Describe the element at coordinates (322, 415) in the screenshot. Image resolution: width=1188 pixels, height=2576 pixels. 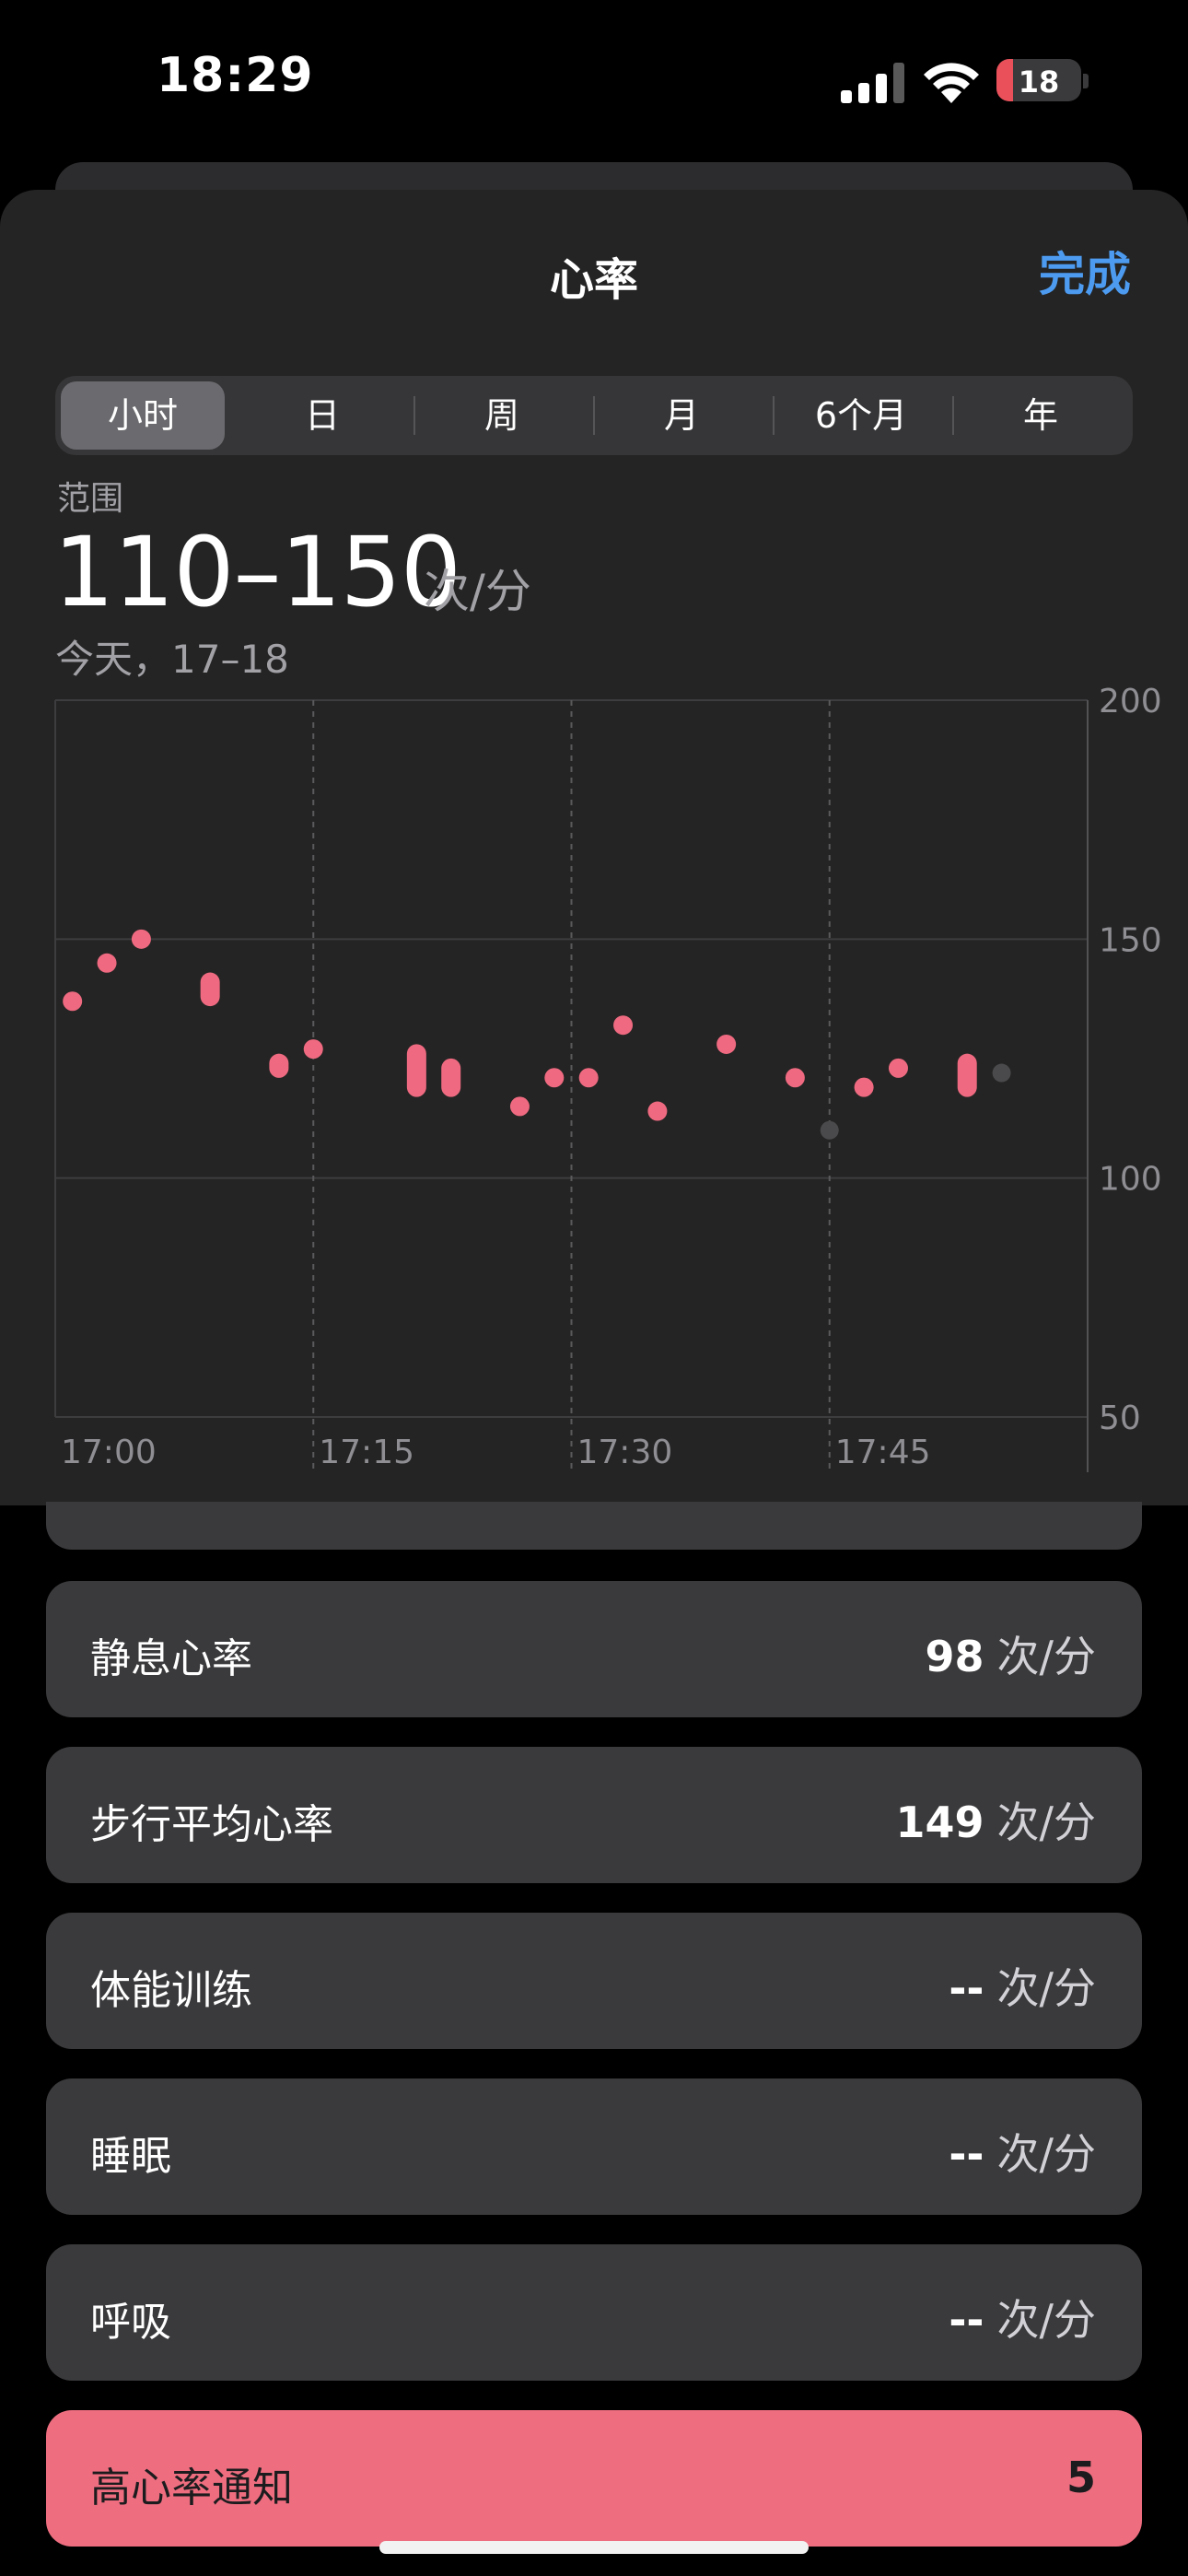
I see `segment-day: 日` at that location.